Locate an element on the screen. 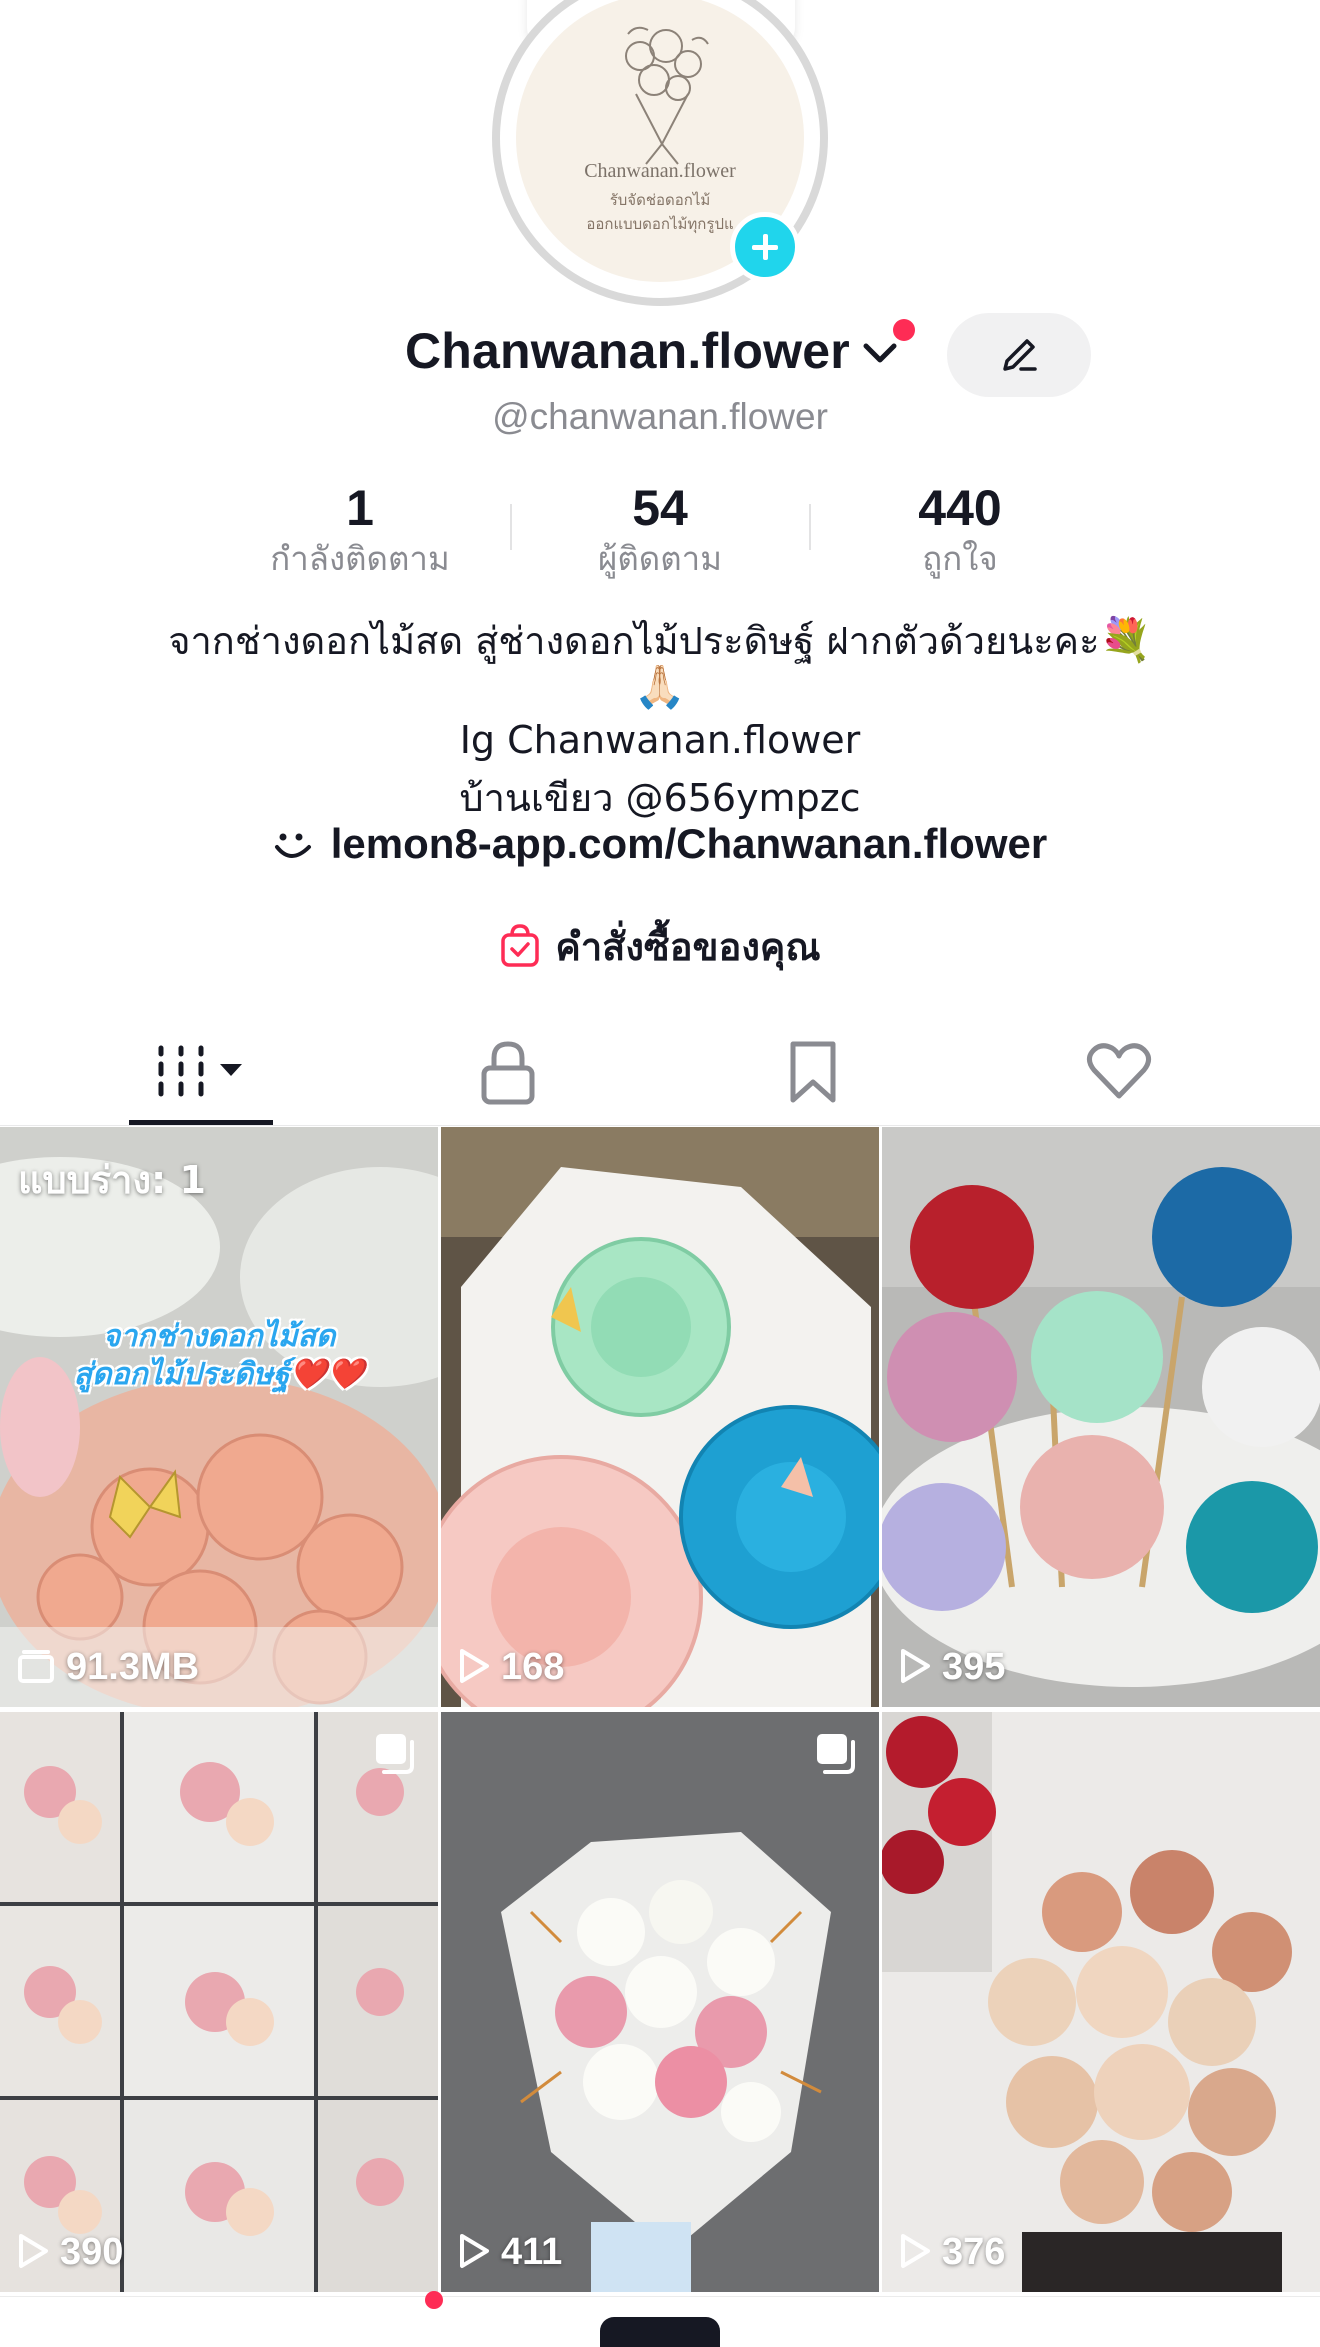 The image size is (1320, 2347). view-count-text: 168 is located at coordinates (533, 1667).